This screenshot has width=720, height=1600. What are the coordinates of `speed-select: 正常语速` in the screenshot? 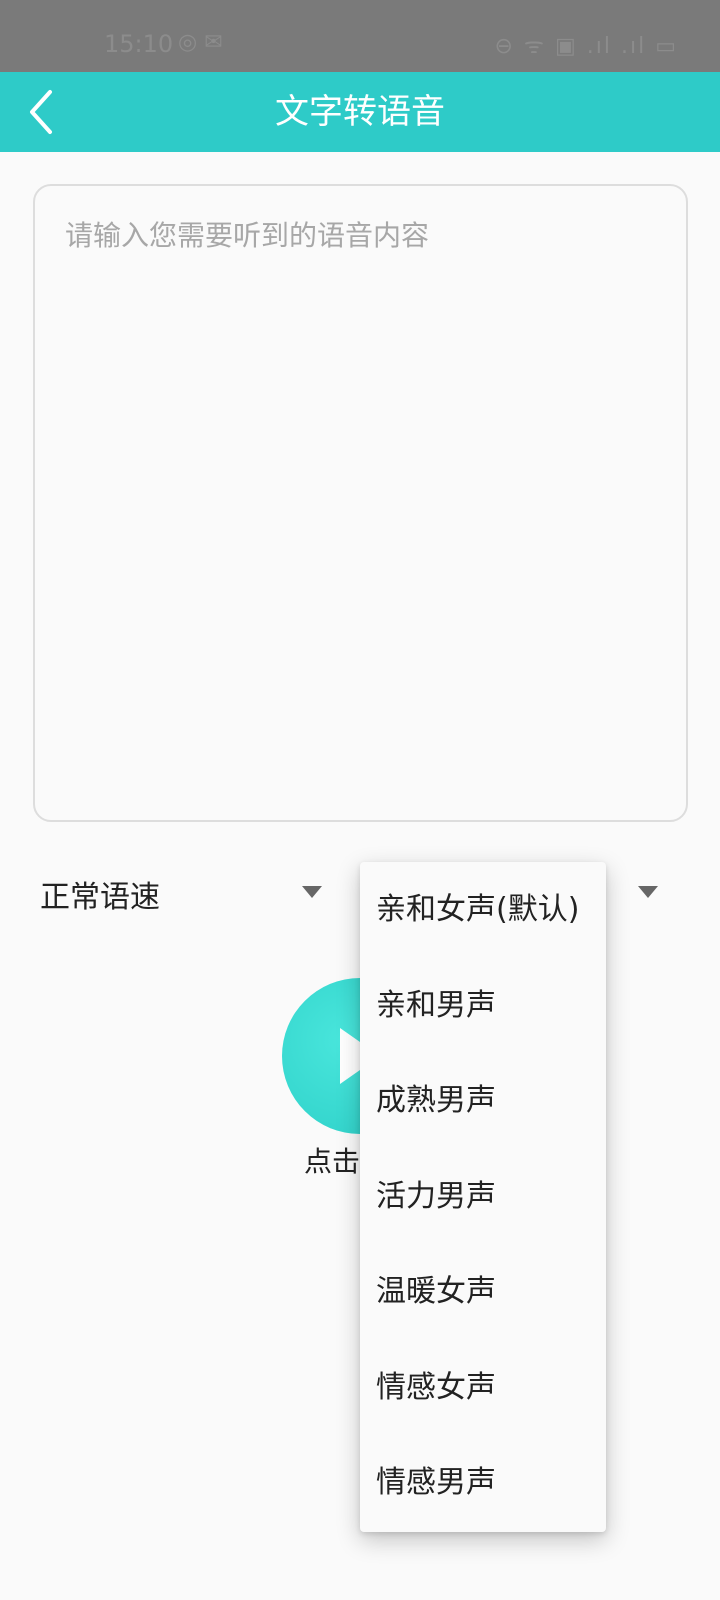 It's located at (185, 894).